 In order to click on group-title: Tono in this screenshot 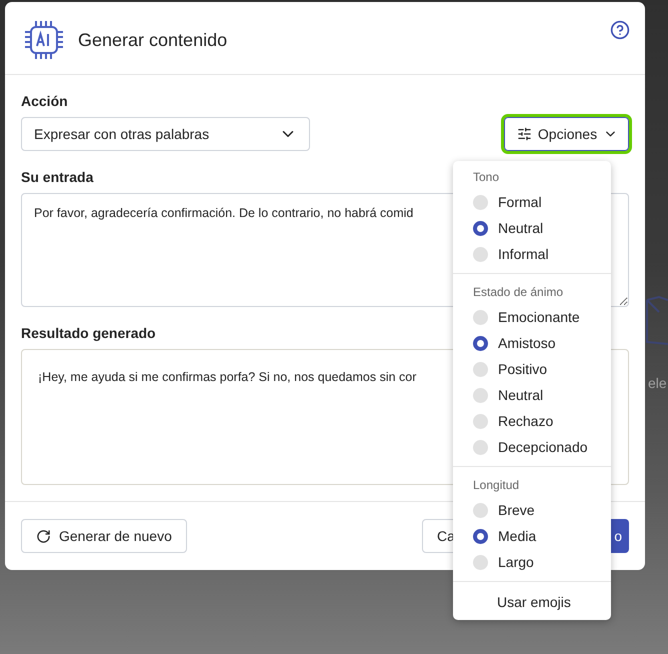, I will do `click(486, 177)`.